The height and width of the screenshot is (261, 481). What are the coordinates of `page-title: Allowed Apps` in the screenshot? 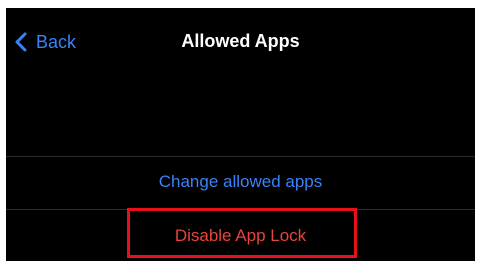 It's located at (240, 41).